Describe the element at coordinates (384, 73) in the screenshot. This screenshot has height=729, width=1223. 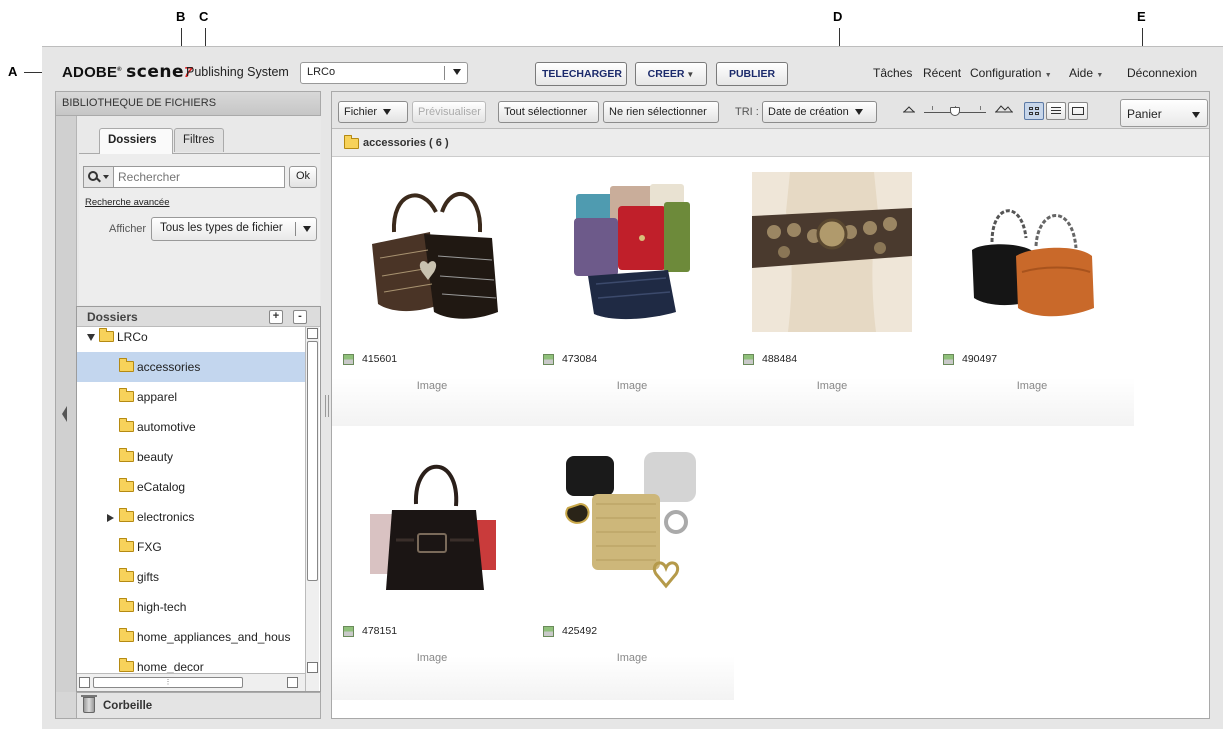
I see `company-select: LRCo` at that location.